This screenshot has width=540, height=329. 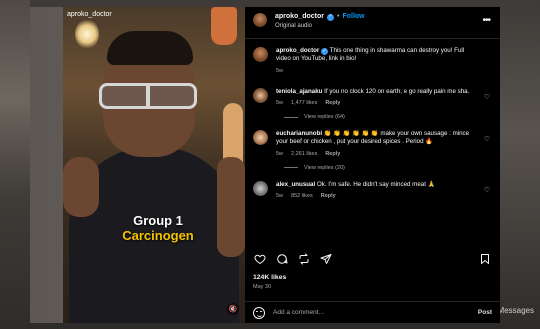 I want to click on post-actions, so click(x=372, y=259).